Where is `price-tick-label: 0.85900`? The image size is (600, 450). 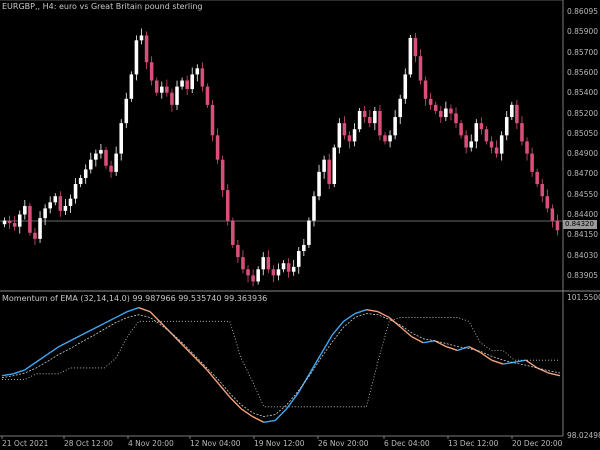 price-tick-label: 0.85900 is located at coordinates (583, 32).